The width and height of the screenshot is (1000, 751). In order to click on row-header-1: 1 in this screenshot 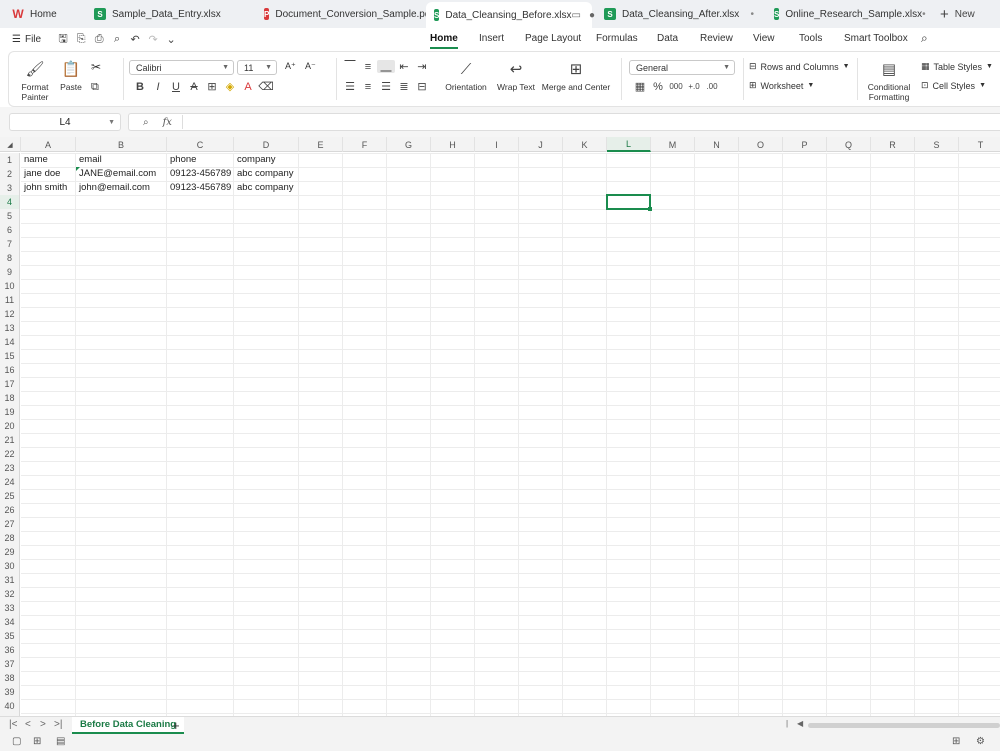, I will do `click(10, 160)`.